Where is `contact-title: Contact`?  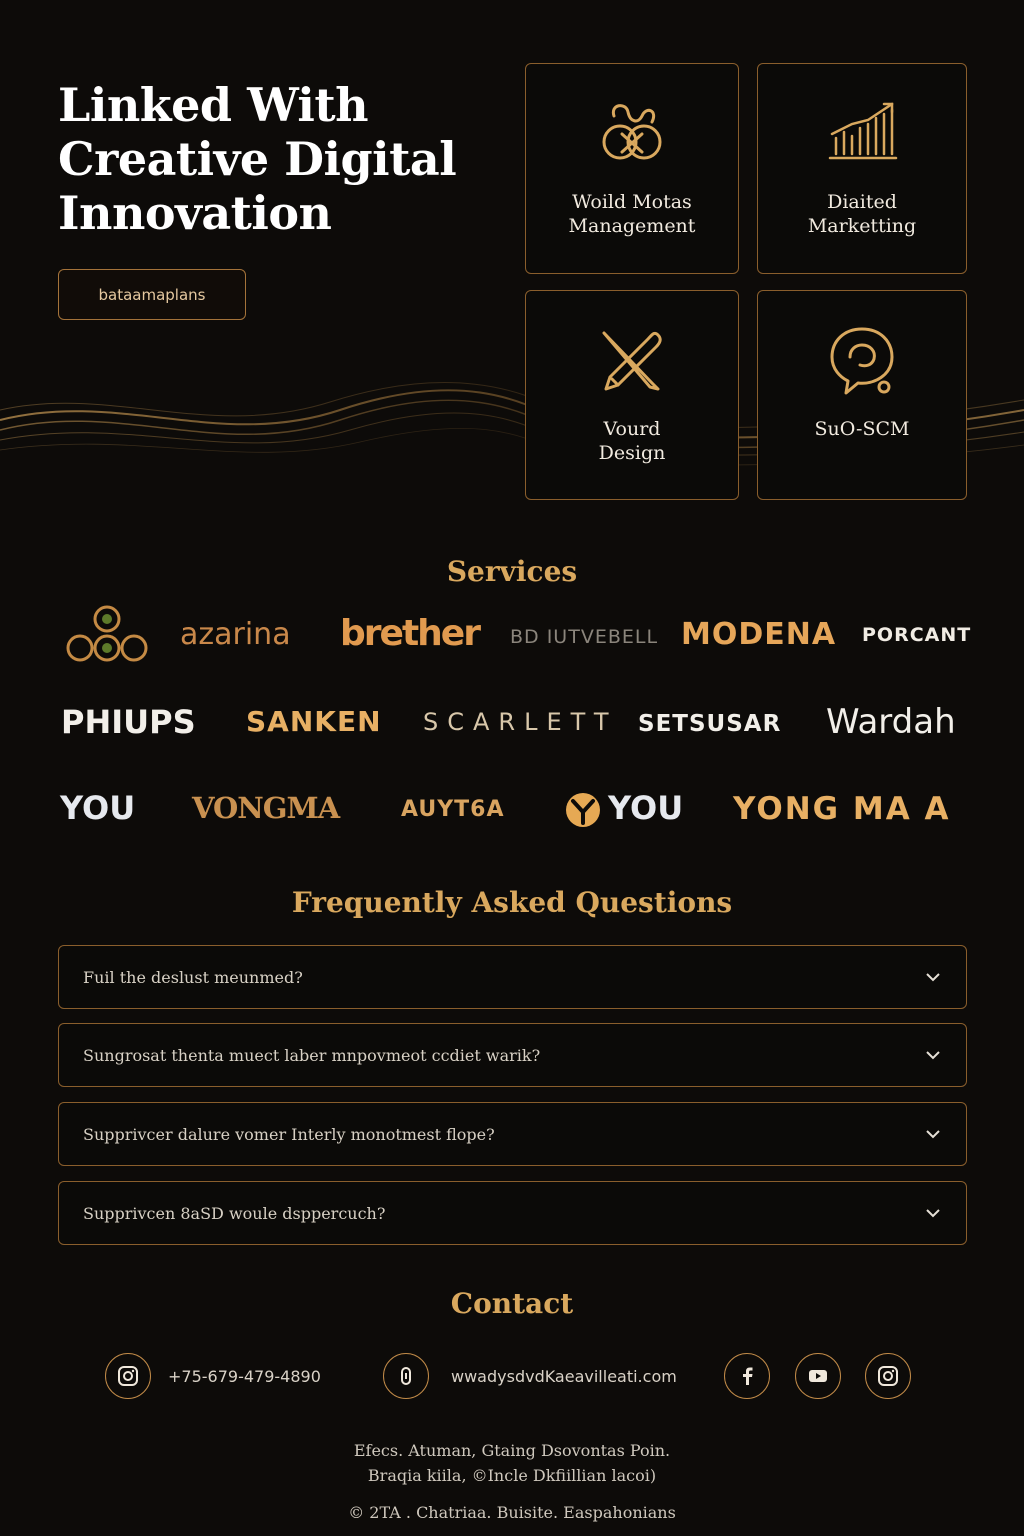
contact-title: Contact is located at coordinates (512, 1303).